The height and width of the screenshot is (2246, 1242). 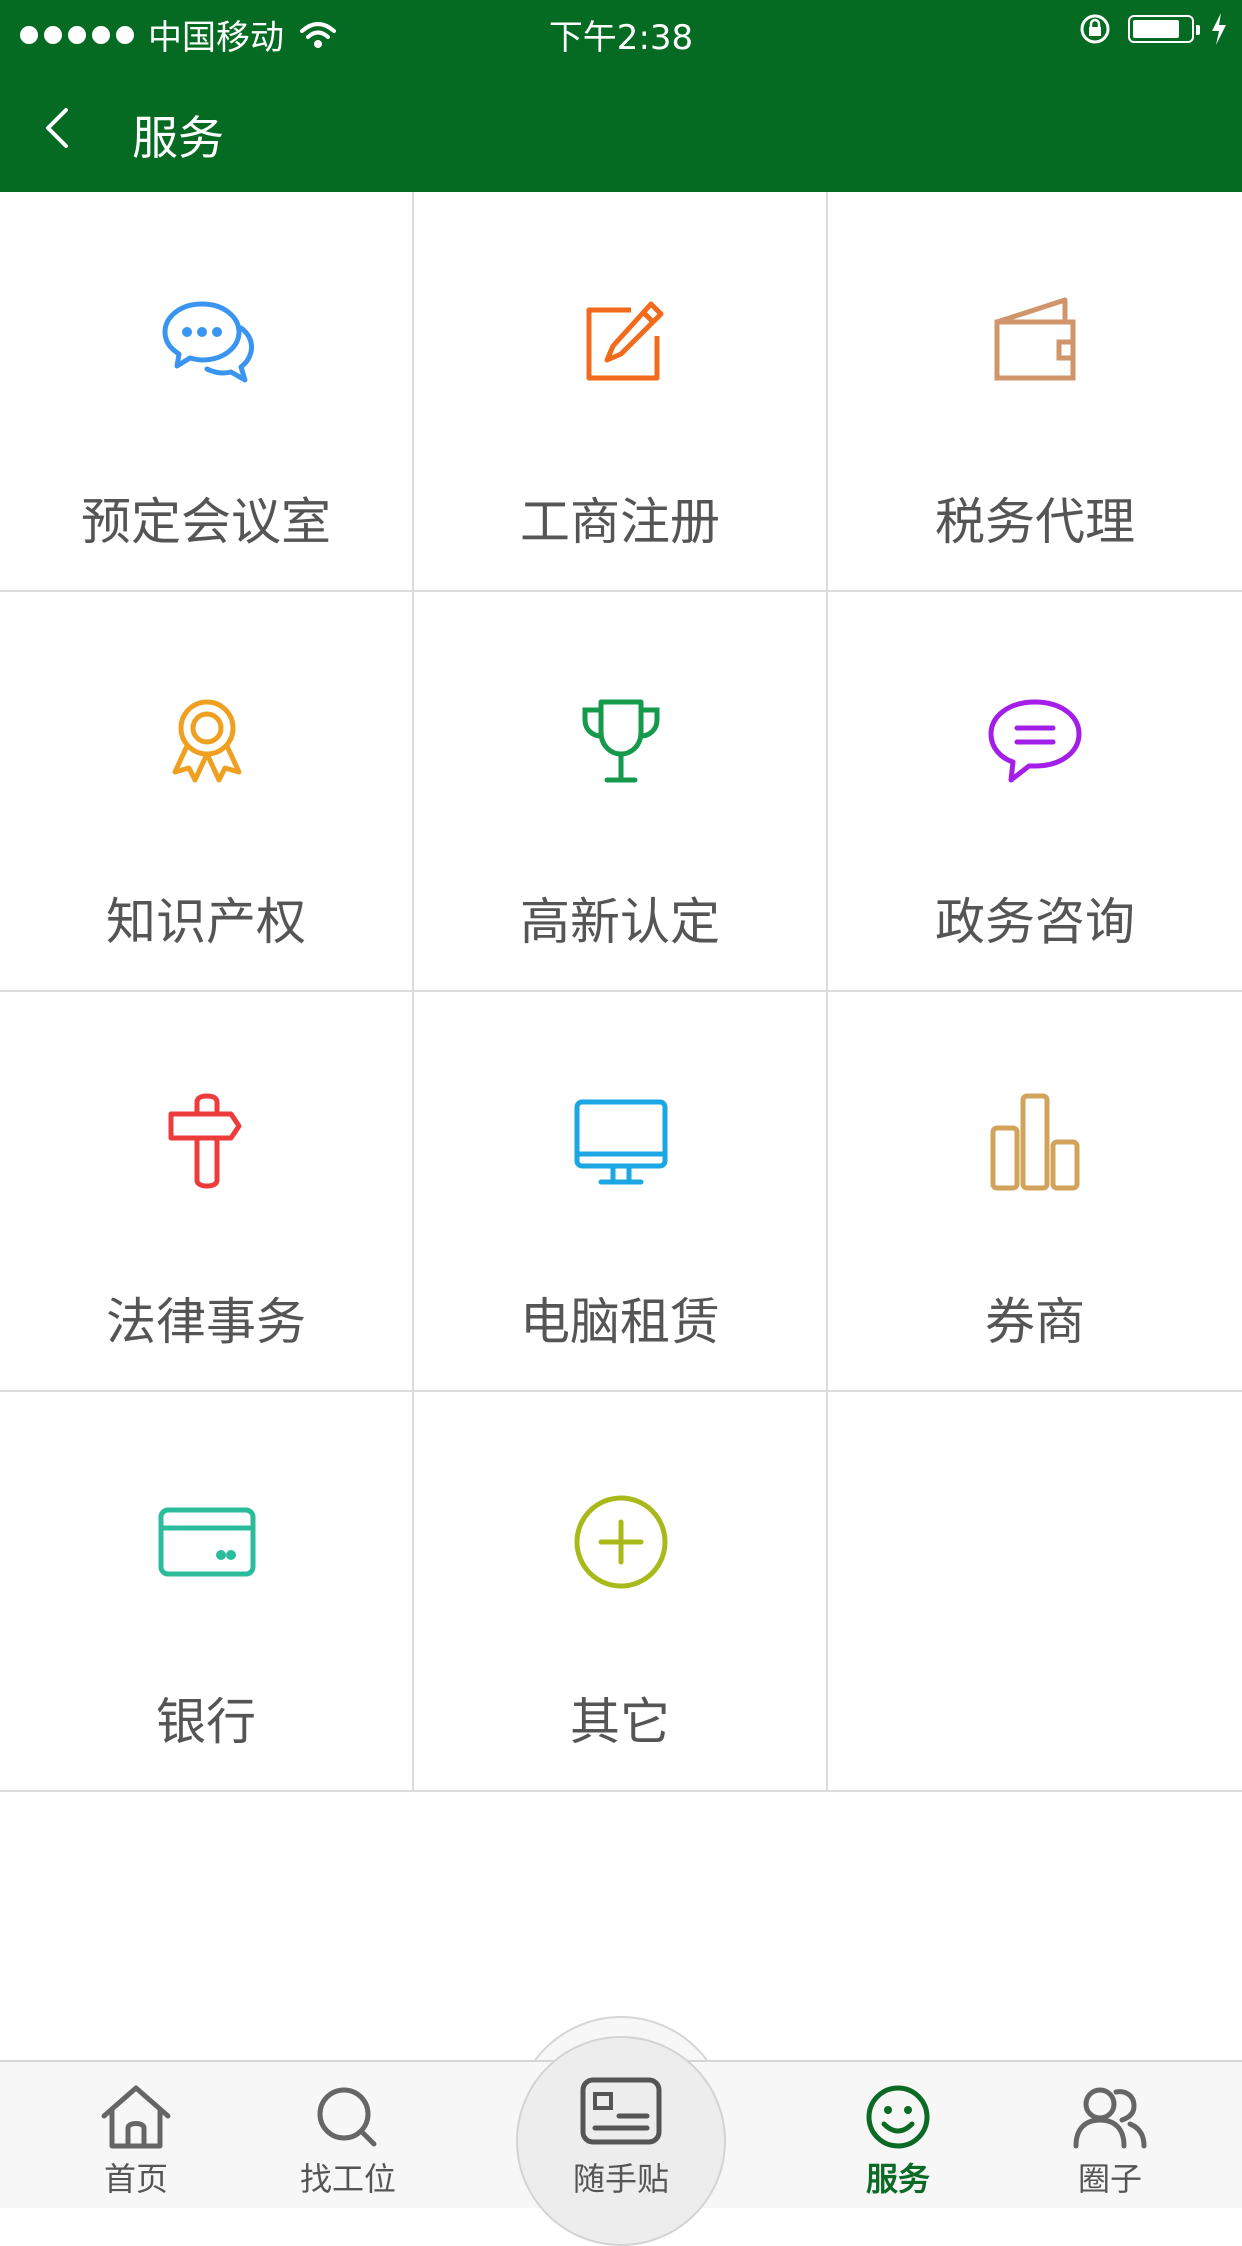 I want to click on service-intellectual-property: 知识产权, so click(x=207, y=791).